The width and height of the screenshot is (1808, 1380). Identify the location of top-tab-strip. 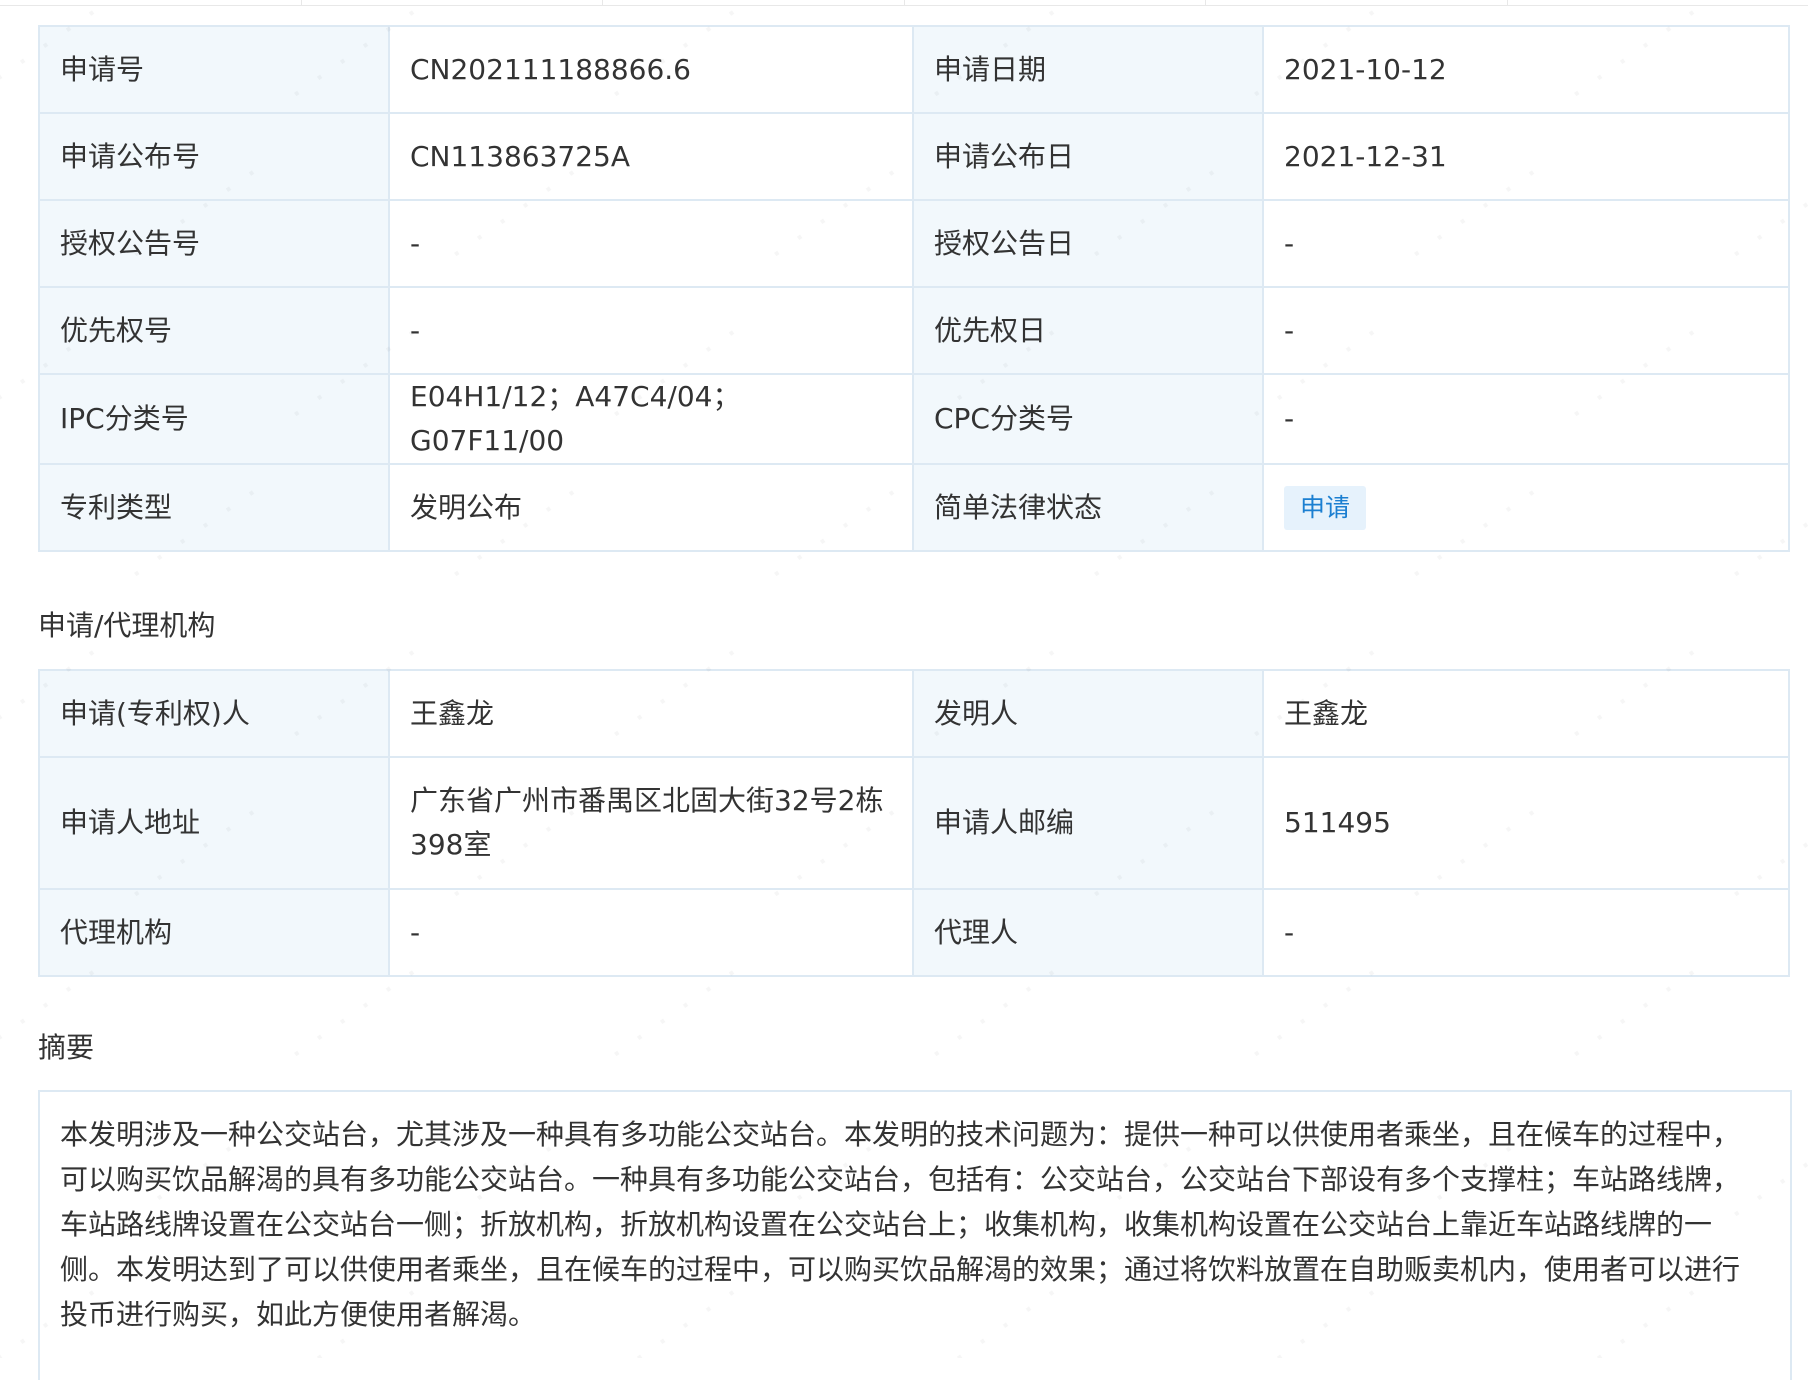
(904, 3).